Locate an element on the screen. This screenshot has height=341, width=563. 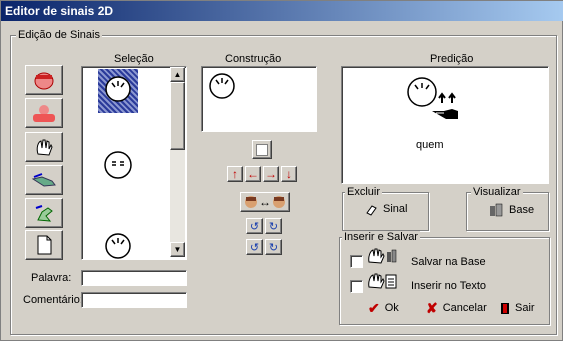
swap-face-button: ↔ is located at coordinates (265, 202).